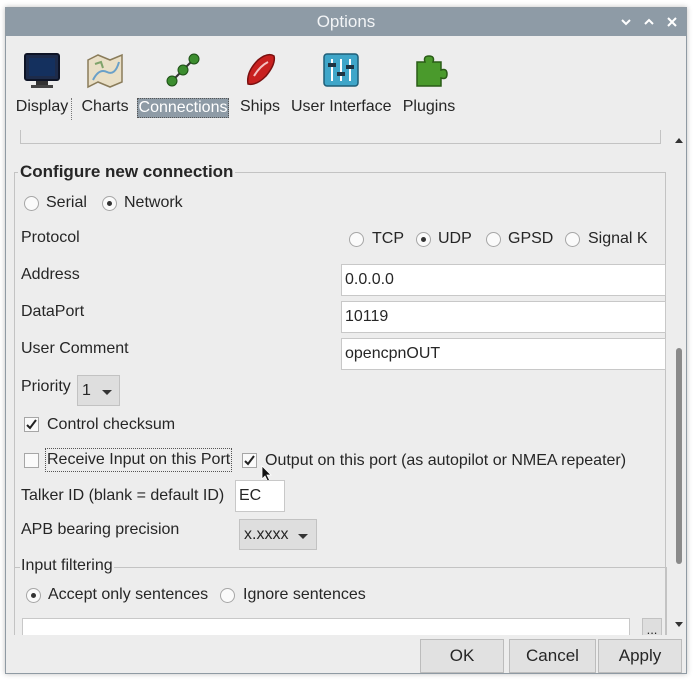 This screenshot has width=696, height=682. What do you see at coordinates (341, 106) in the screenshot?
I see `tab-label: User Interface` at bounding box center [341, 106].